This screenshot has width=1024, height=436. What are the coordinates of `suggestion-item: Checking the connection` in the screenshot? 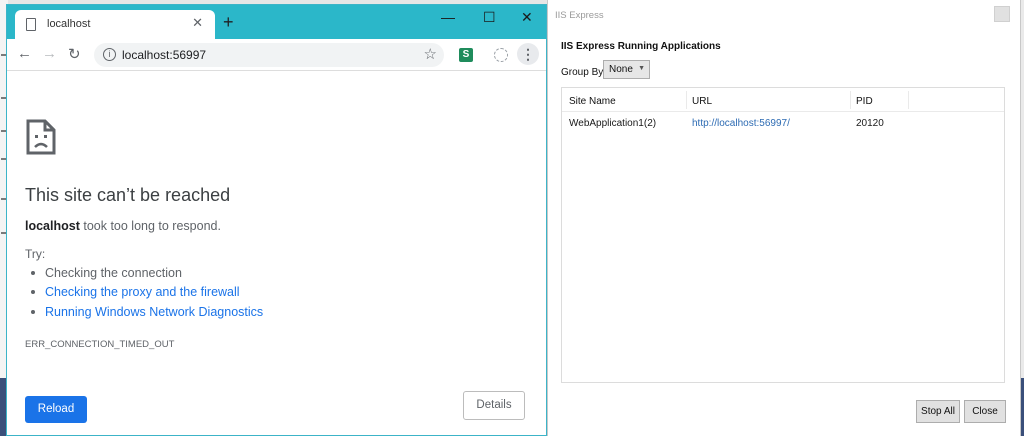 It's located at (106, 273).